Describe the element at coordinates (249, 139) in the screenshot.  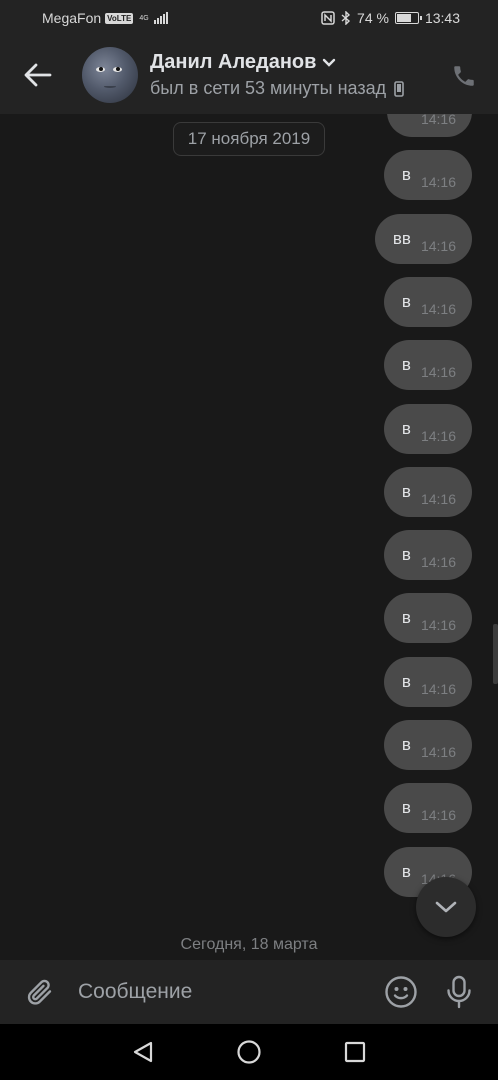
I see `date-separator: 17 ноября 2019` at that location.